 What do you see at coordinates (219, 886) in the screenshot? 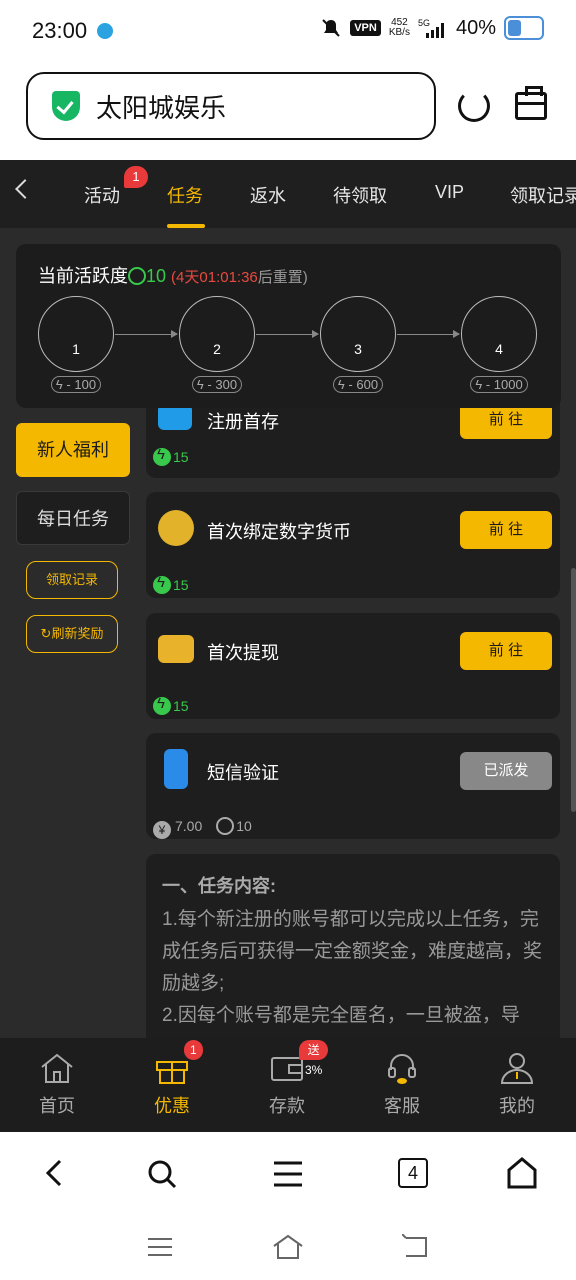
I see `rules-heading: 一、任务内容:` at bounding box center [219, 886].